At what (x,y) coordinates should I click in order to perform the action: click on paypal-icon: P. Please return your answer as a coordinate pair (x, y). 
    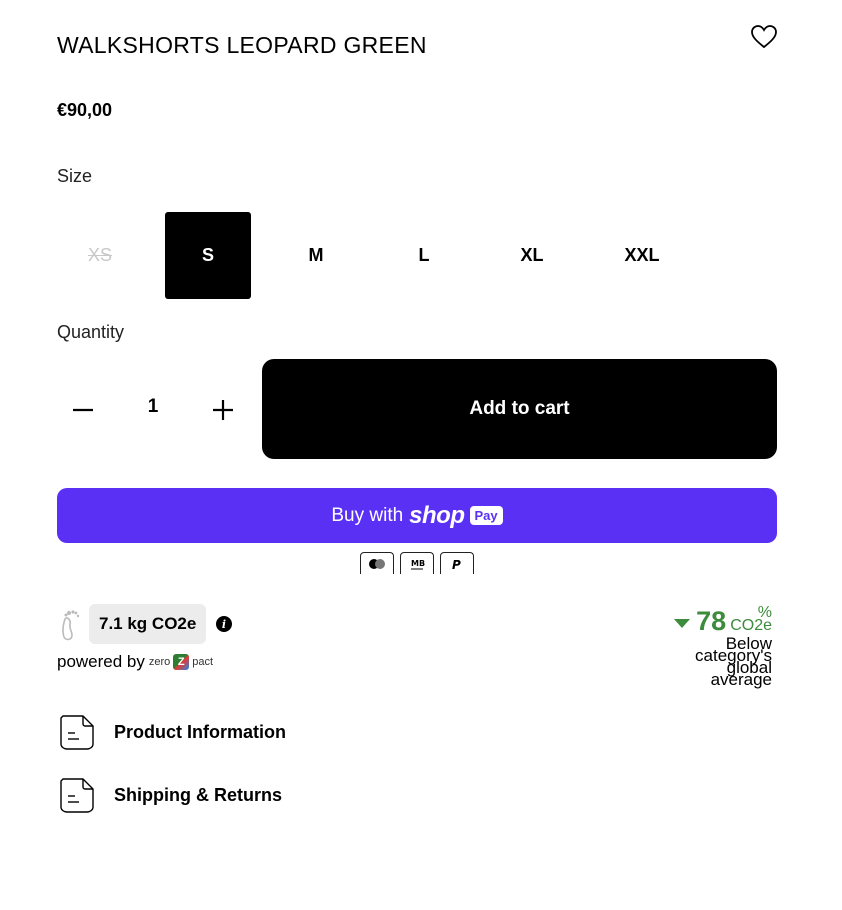
    Looking at the image, I should click on (457, 563).